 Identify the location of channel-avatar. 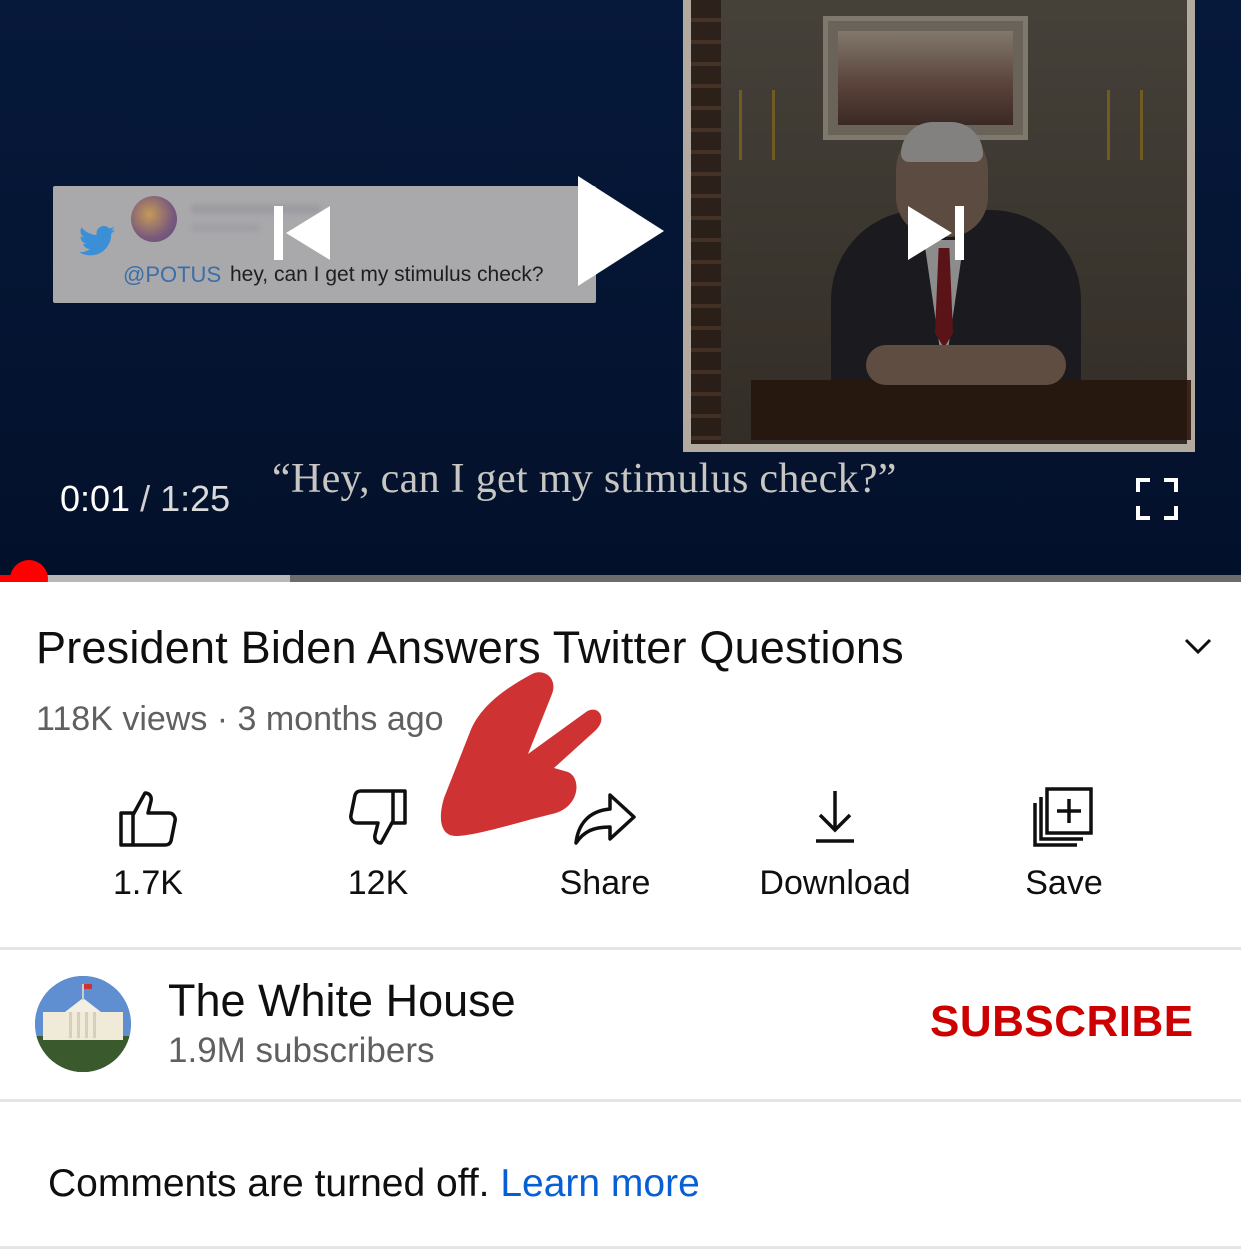
(83, 1024).